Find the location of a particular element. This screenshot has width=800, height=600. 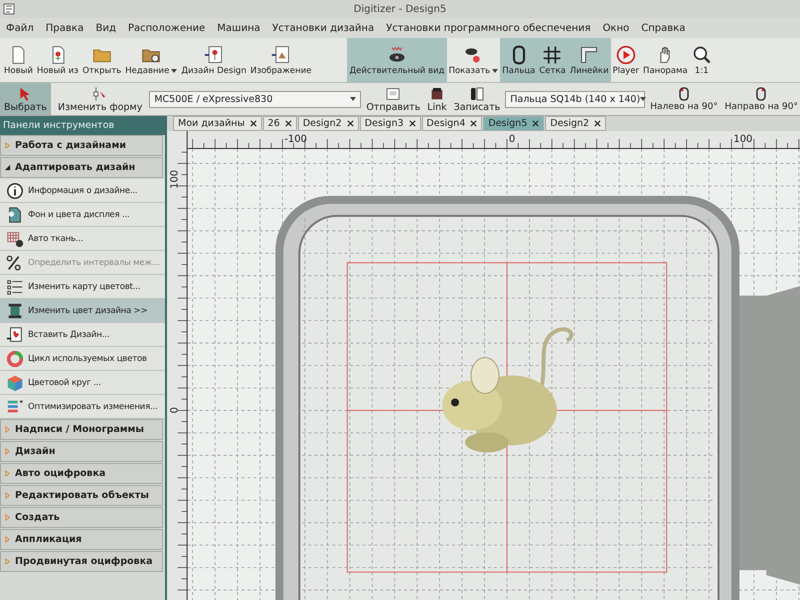

panel-section-header: Надписи / Монограммы is located at coordinates (81, 429).